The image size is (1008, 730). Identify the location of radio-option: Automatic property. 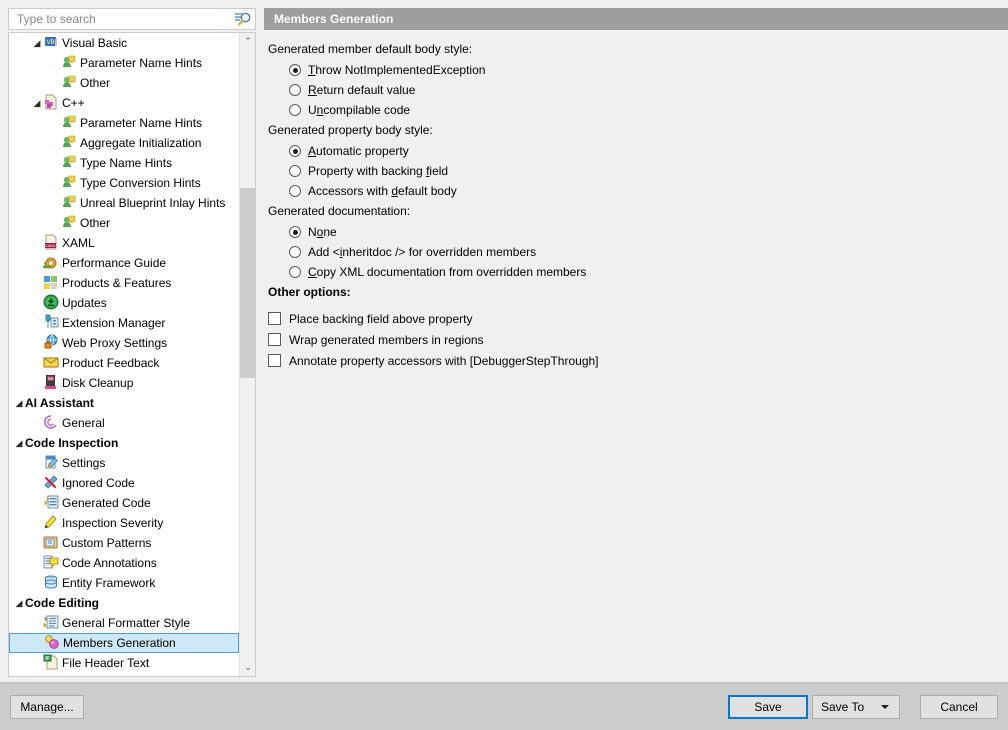
(349, 151).